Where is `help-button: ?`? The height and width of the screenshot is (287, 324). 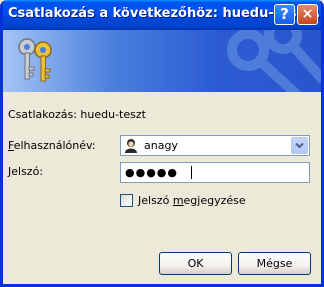 help-button: ? is located at coordinates (284, 14).